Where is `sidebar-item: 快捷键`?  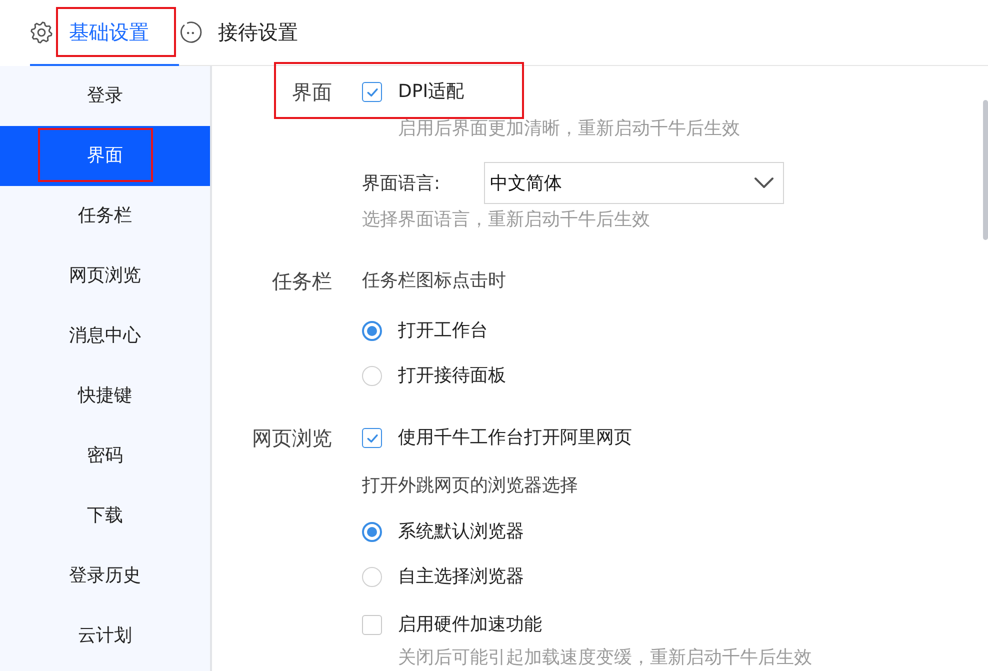 sidebar-item: 快捷键 is located at coordinates (105, 396).